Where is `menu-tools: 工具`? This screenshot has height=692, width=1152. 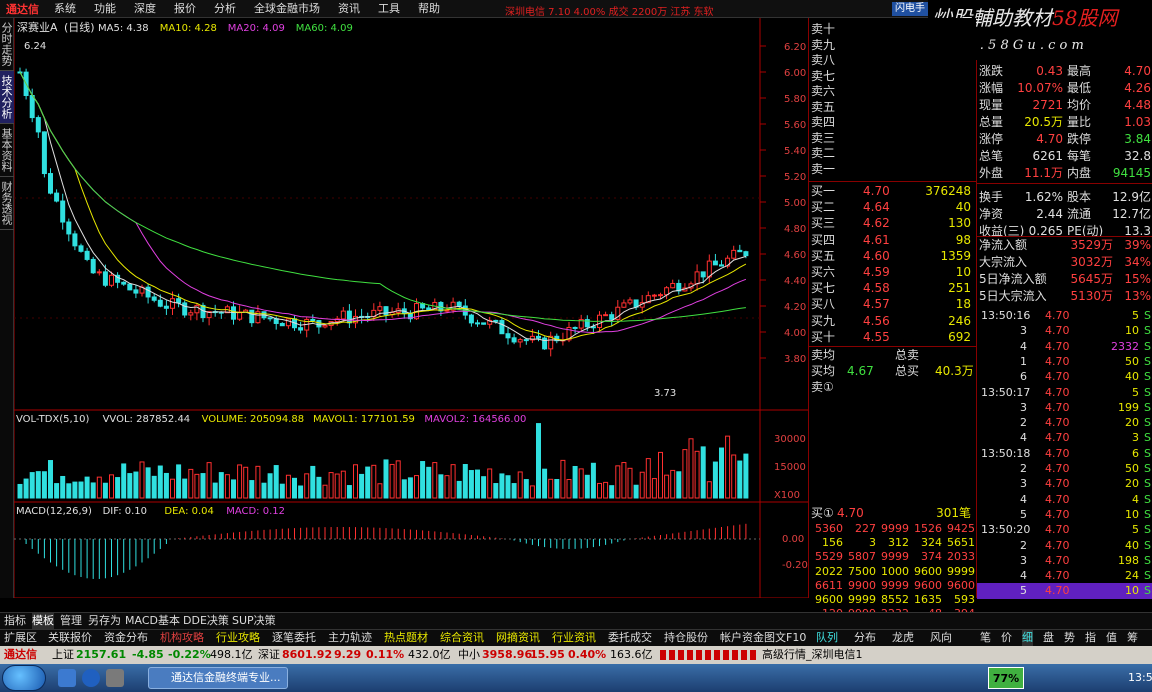
menu-tools: 工具 is located at coordinates (389, 9).